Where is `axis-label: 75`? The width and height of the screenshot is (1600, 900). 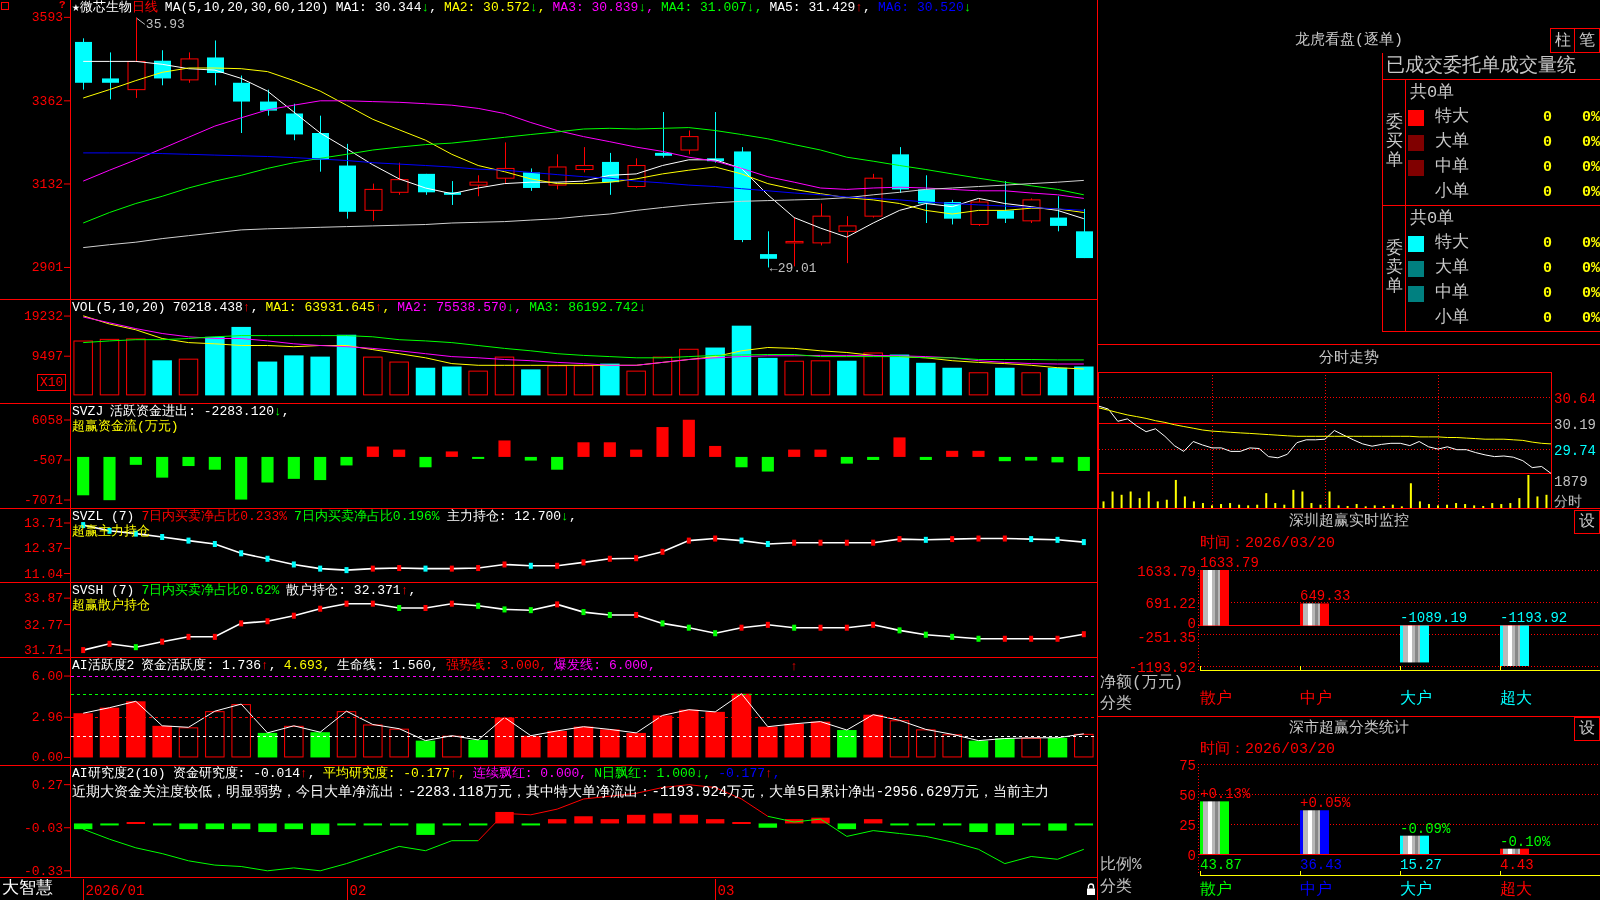 axis-label: 75 is located at coordinates (1187, 766).